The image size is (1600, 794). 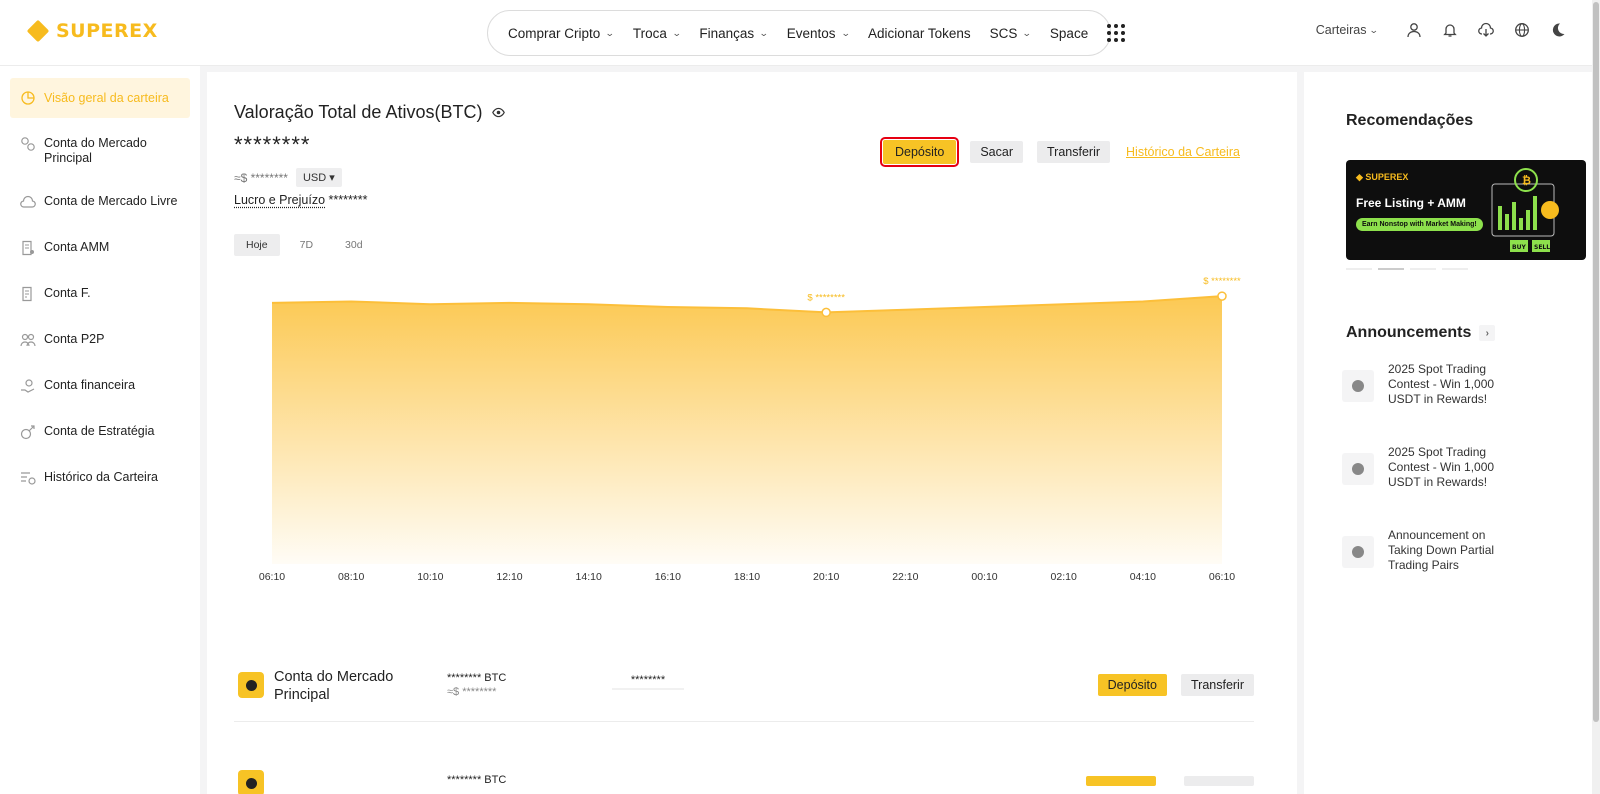 I want to click on transfer-button: Transferir, so click(x=1074, y=152).